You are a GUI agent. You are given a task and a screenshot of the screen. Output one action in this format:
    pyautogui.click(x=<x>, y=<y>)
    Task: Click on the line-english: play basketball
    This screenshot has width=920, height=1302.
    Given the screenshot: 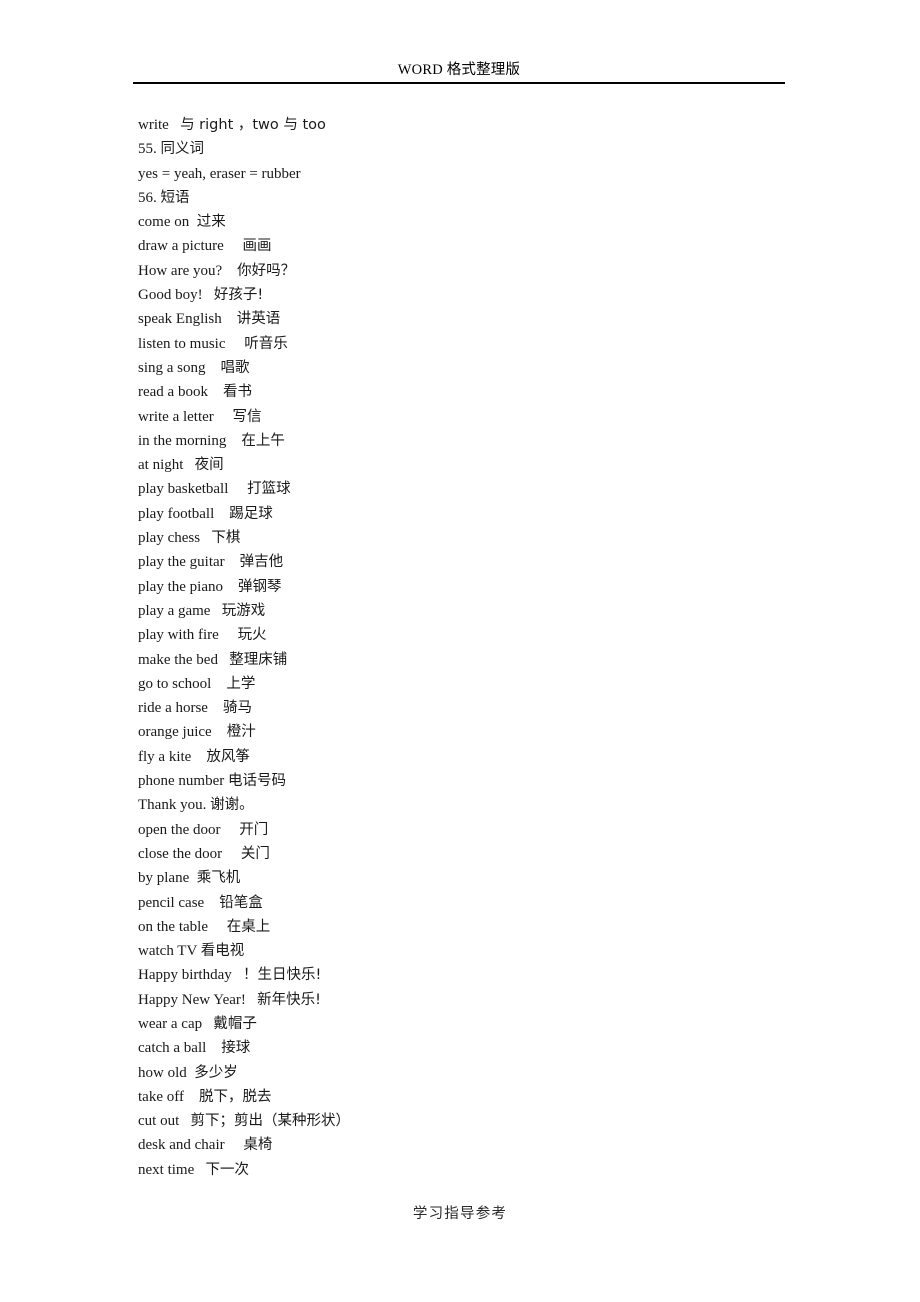 What is the action you would take?
    pyautogui.click(x=183, y=489)
    